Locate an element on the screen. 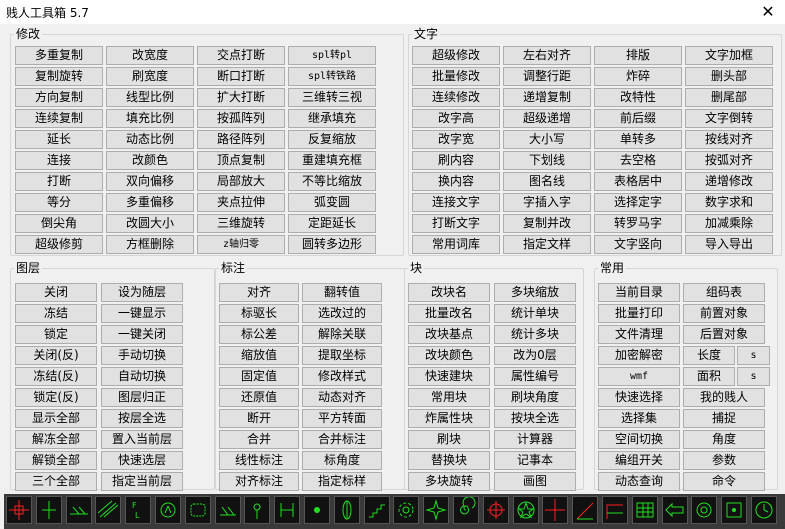 The height and width of the screenshot is (529, 785). modify-button-5-1: 改颜色 is located at coordinates (150, 160).